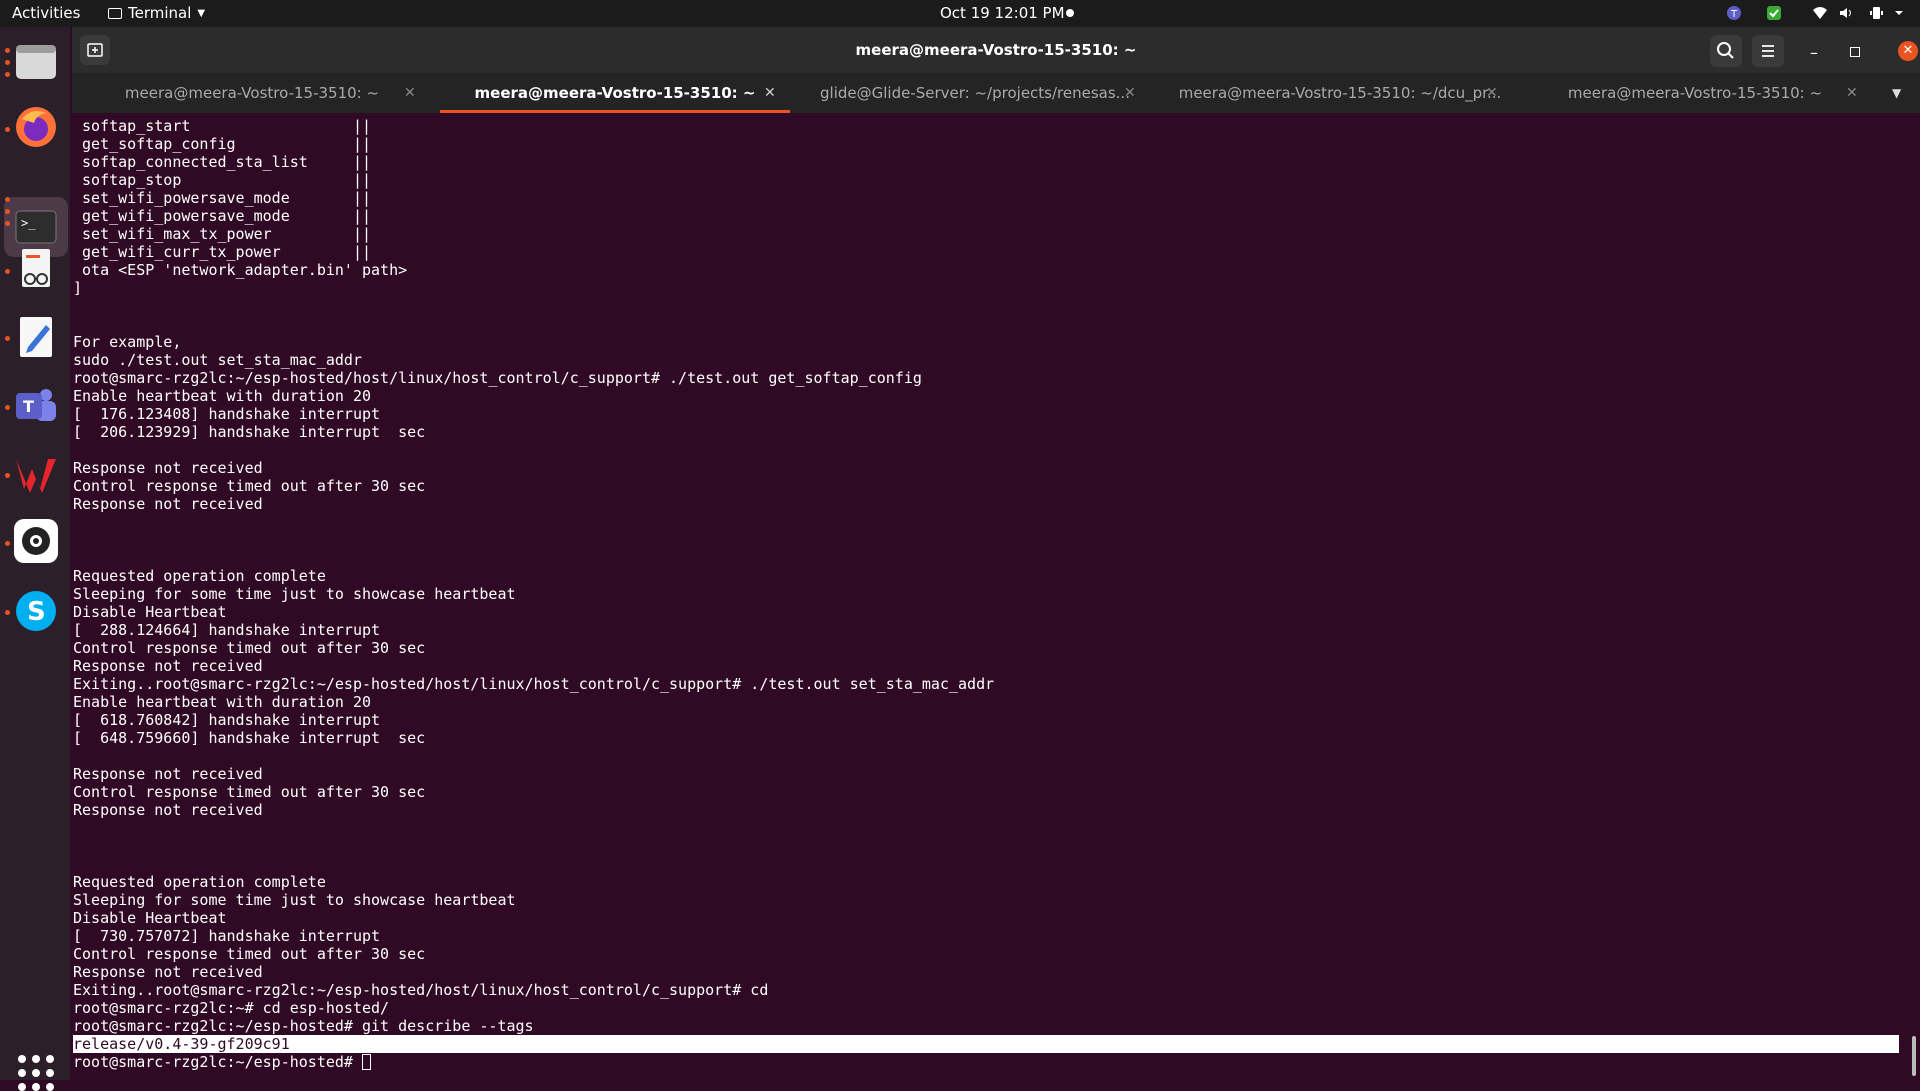  Describe the element at coordinates (227, 414) in the screenshot. I see `terminal-line: [ 176.123408] handshake interrupt` at that location.